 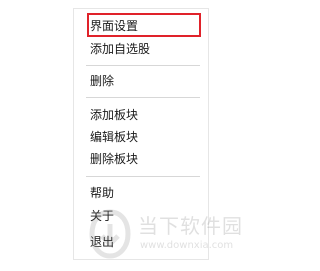 What do you see at coordinates (146, 242) in the screenshot?
I see `menu-item-exit: 退出` at bounding box center [146, 242].